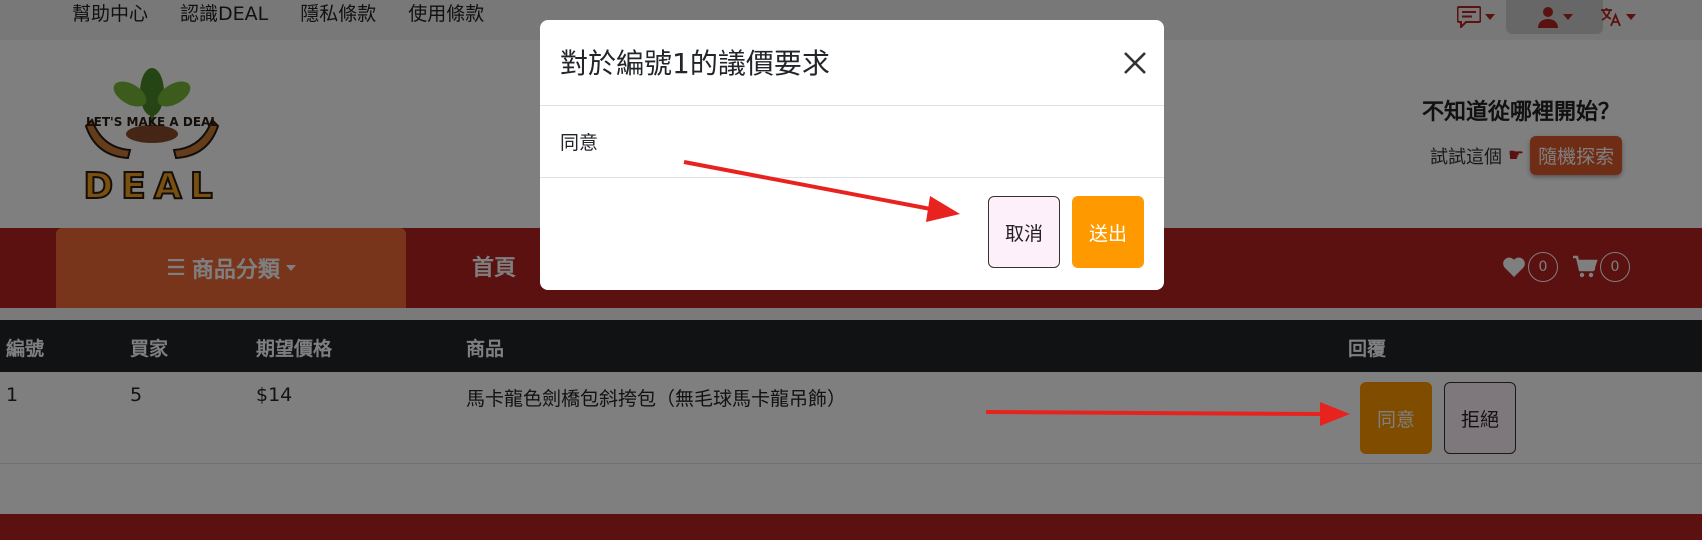 The width and height of the screenshot is (1702, 540). Describe the element at coordinates (1108, 232) in the screenshot. I see `submit-button: 送出` at that location.